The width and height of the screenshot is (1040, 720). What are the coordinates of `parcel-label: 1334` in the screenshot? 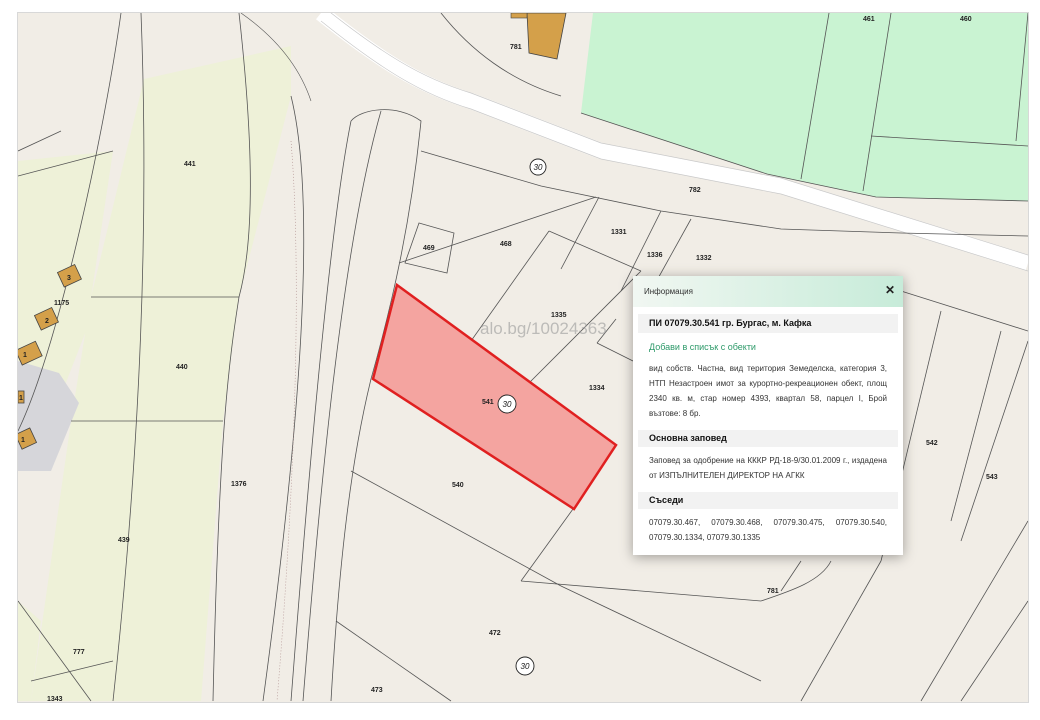 It's located at (597, 388).